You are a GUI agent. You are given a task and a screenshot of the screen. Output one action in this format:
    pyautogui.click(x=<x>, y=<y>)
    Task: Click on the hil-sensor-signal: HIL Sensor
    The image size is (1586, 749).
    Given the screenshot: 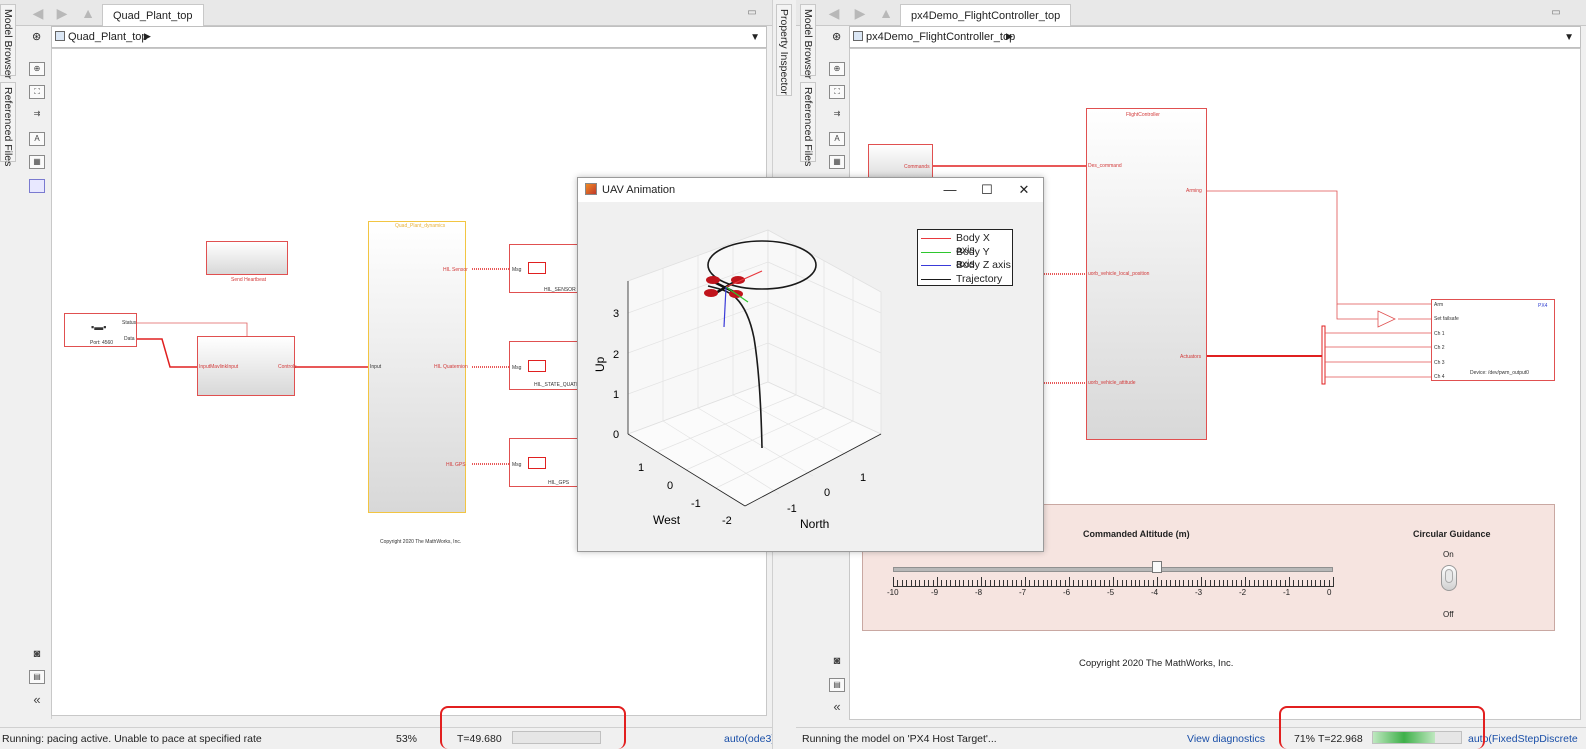 What is the action you would take?
    pyautogui.click(x=455, y=270)
    